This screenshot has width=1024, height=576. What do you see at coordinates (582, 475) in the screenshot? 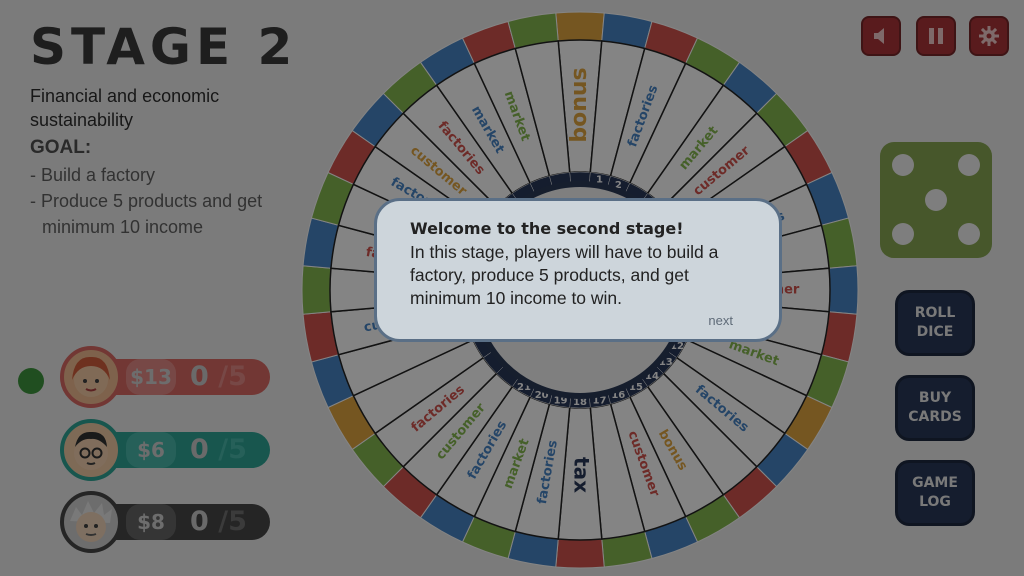
I see `board-tax-label: tax` at bounding box center [582, 475].